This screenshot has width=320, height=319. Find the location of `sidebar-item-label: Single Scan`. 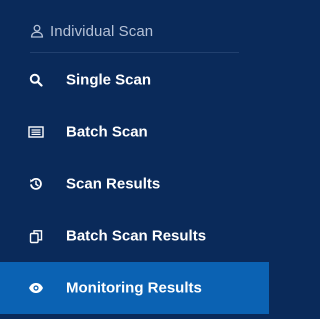

sidebar-item-label: Single Scan is located at coordinates (109, 80).